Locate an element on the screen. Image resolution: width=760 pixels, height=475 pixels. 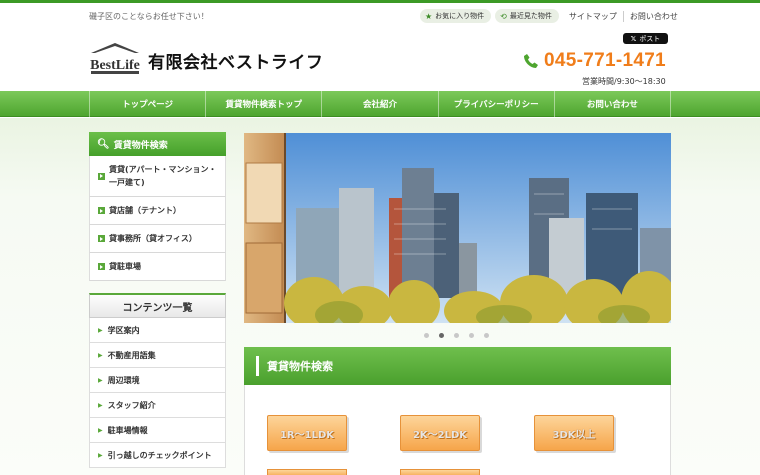
search-icon: 🔍︎ is located at coordinates (103, 144).